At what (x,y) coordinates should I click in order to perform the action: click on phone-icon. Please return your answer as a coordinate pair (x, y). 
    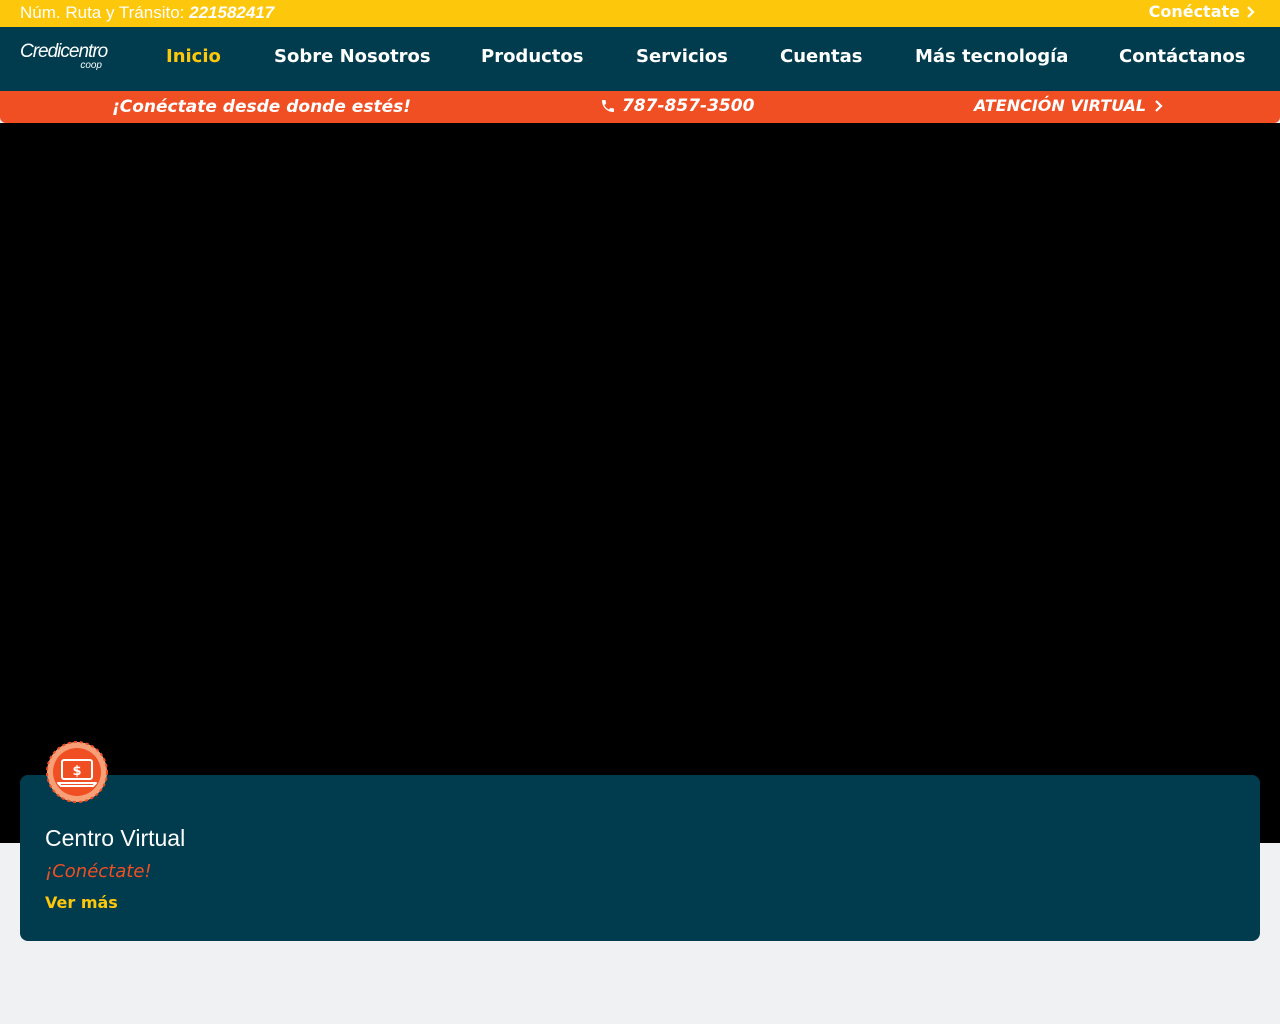
    Looking at the image, I should click on (608, 106).